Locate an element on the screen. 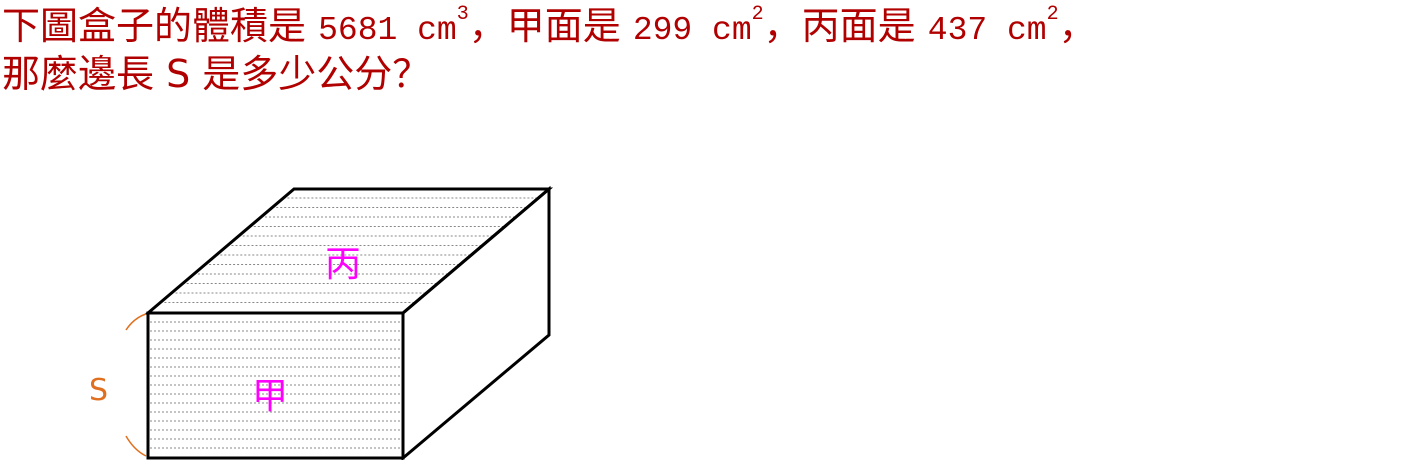  right-face is located at coordinates (476, 322).